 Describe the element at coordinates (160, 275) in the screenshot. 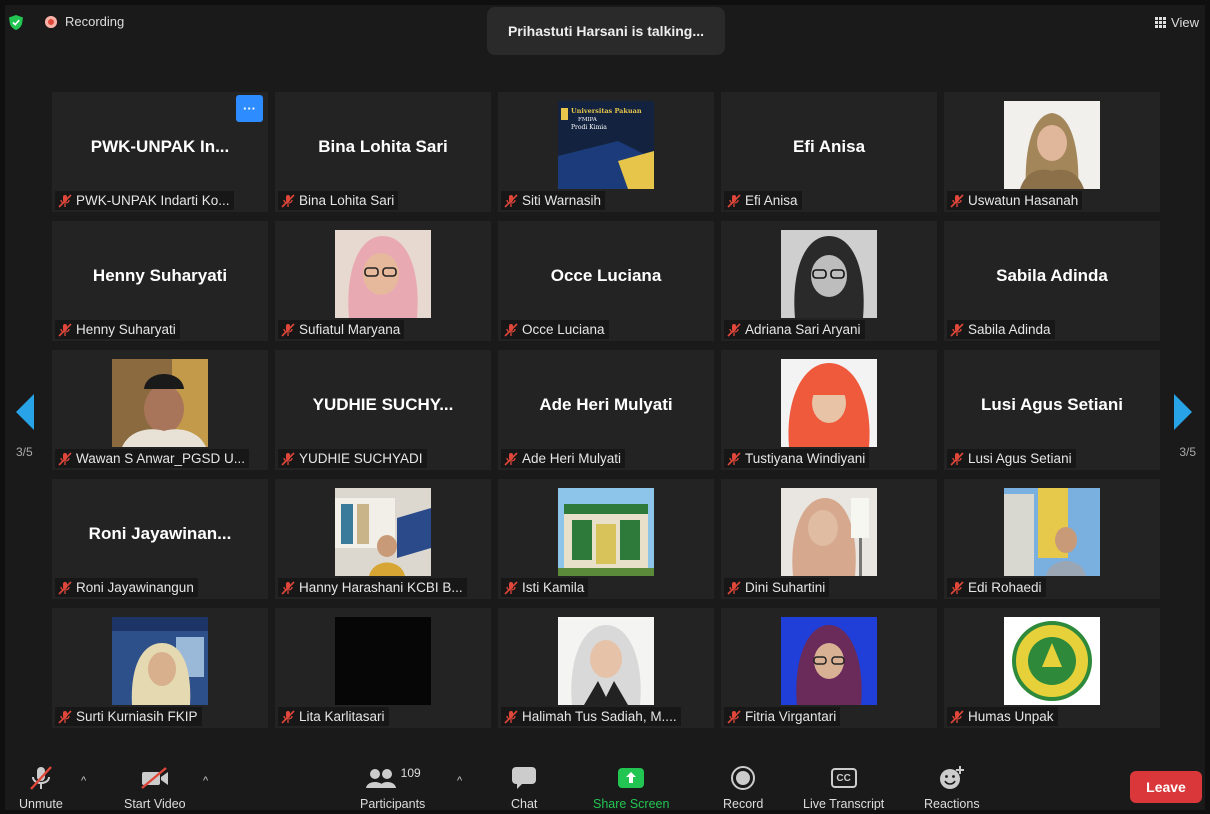

I see `participant-display-name: Henny Suharyati` at that location.